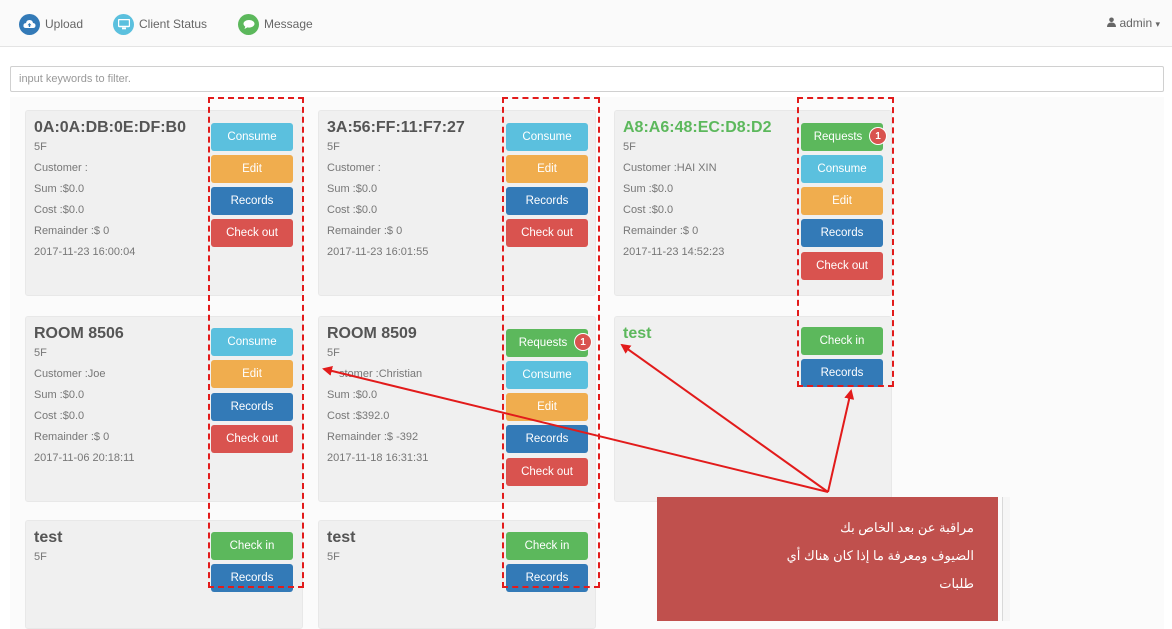 The height and width of the screenshot is (629, 1172). I want to click on annotation-line: طلبات, so click(956, 583).